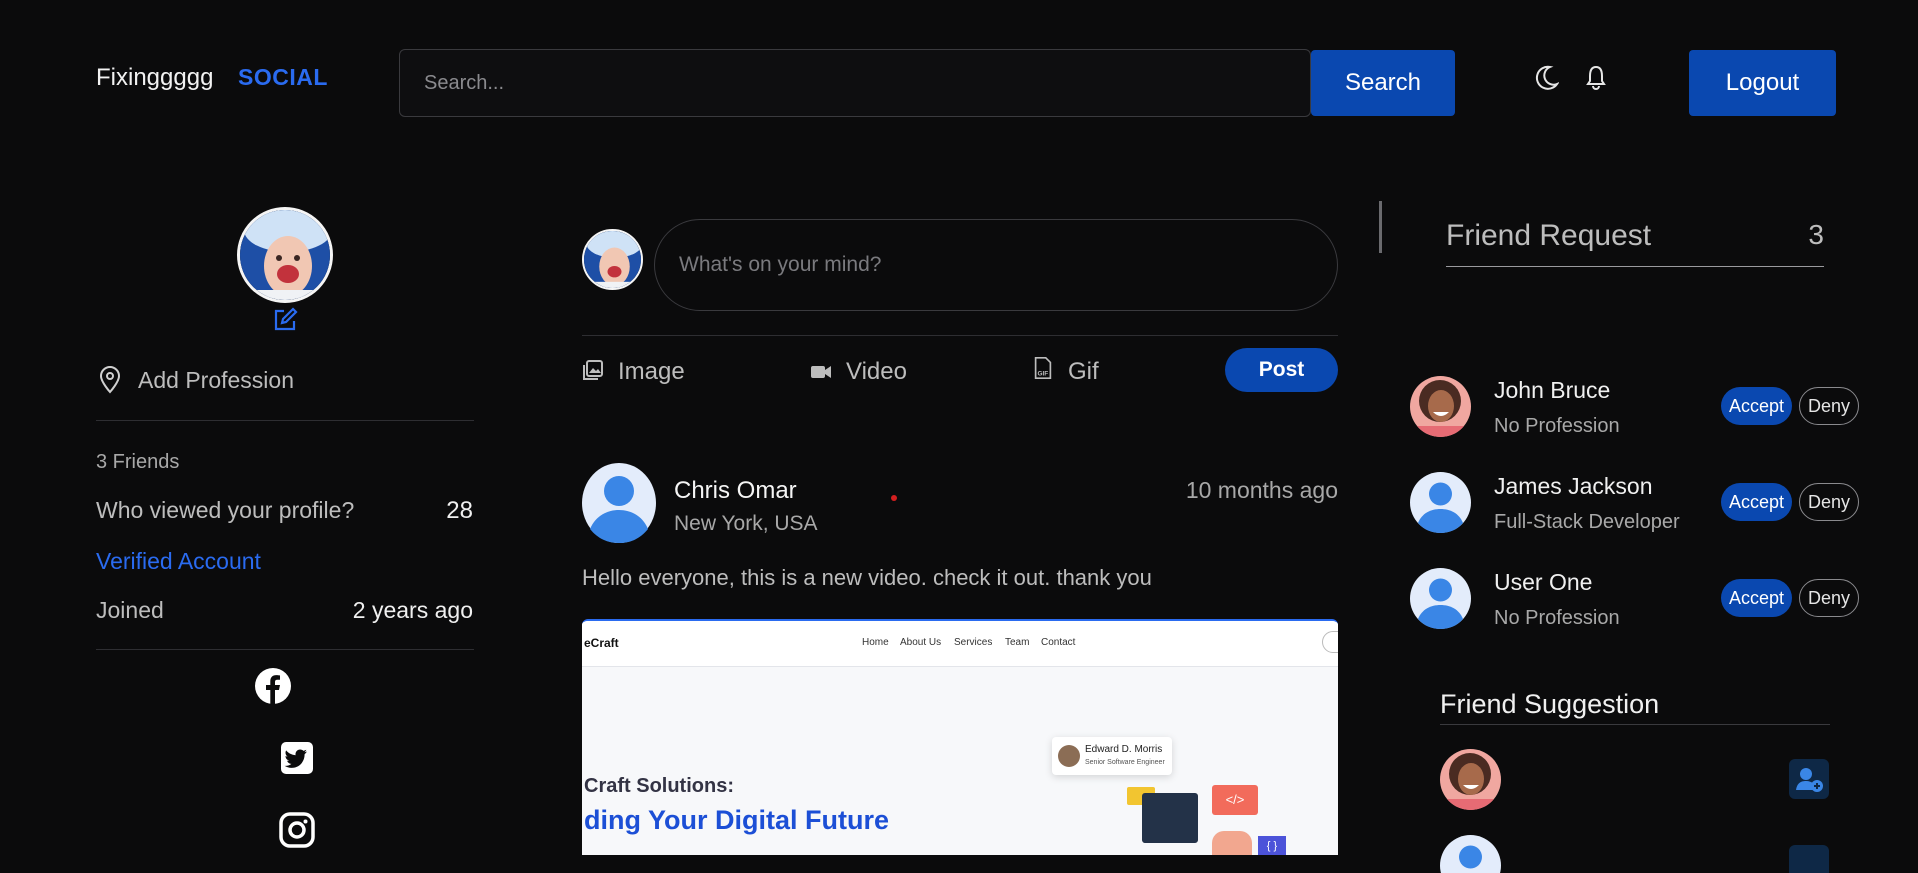 This screenshot has width=1918, height=873. Describe the element at coordinates (736, 820) in the screenshot. I see `preview-headline-accent: ding Your Digital Future` at that location.